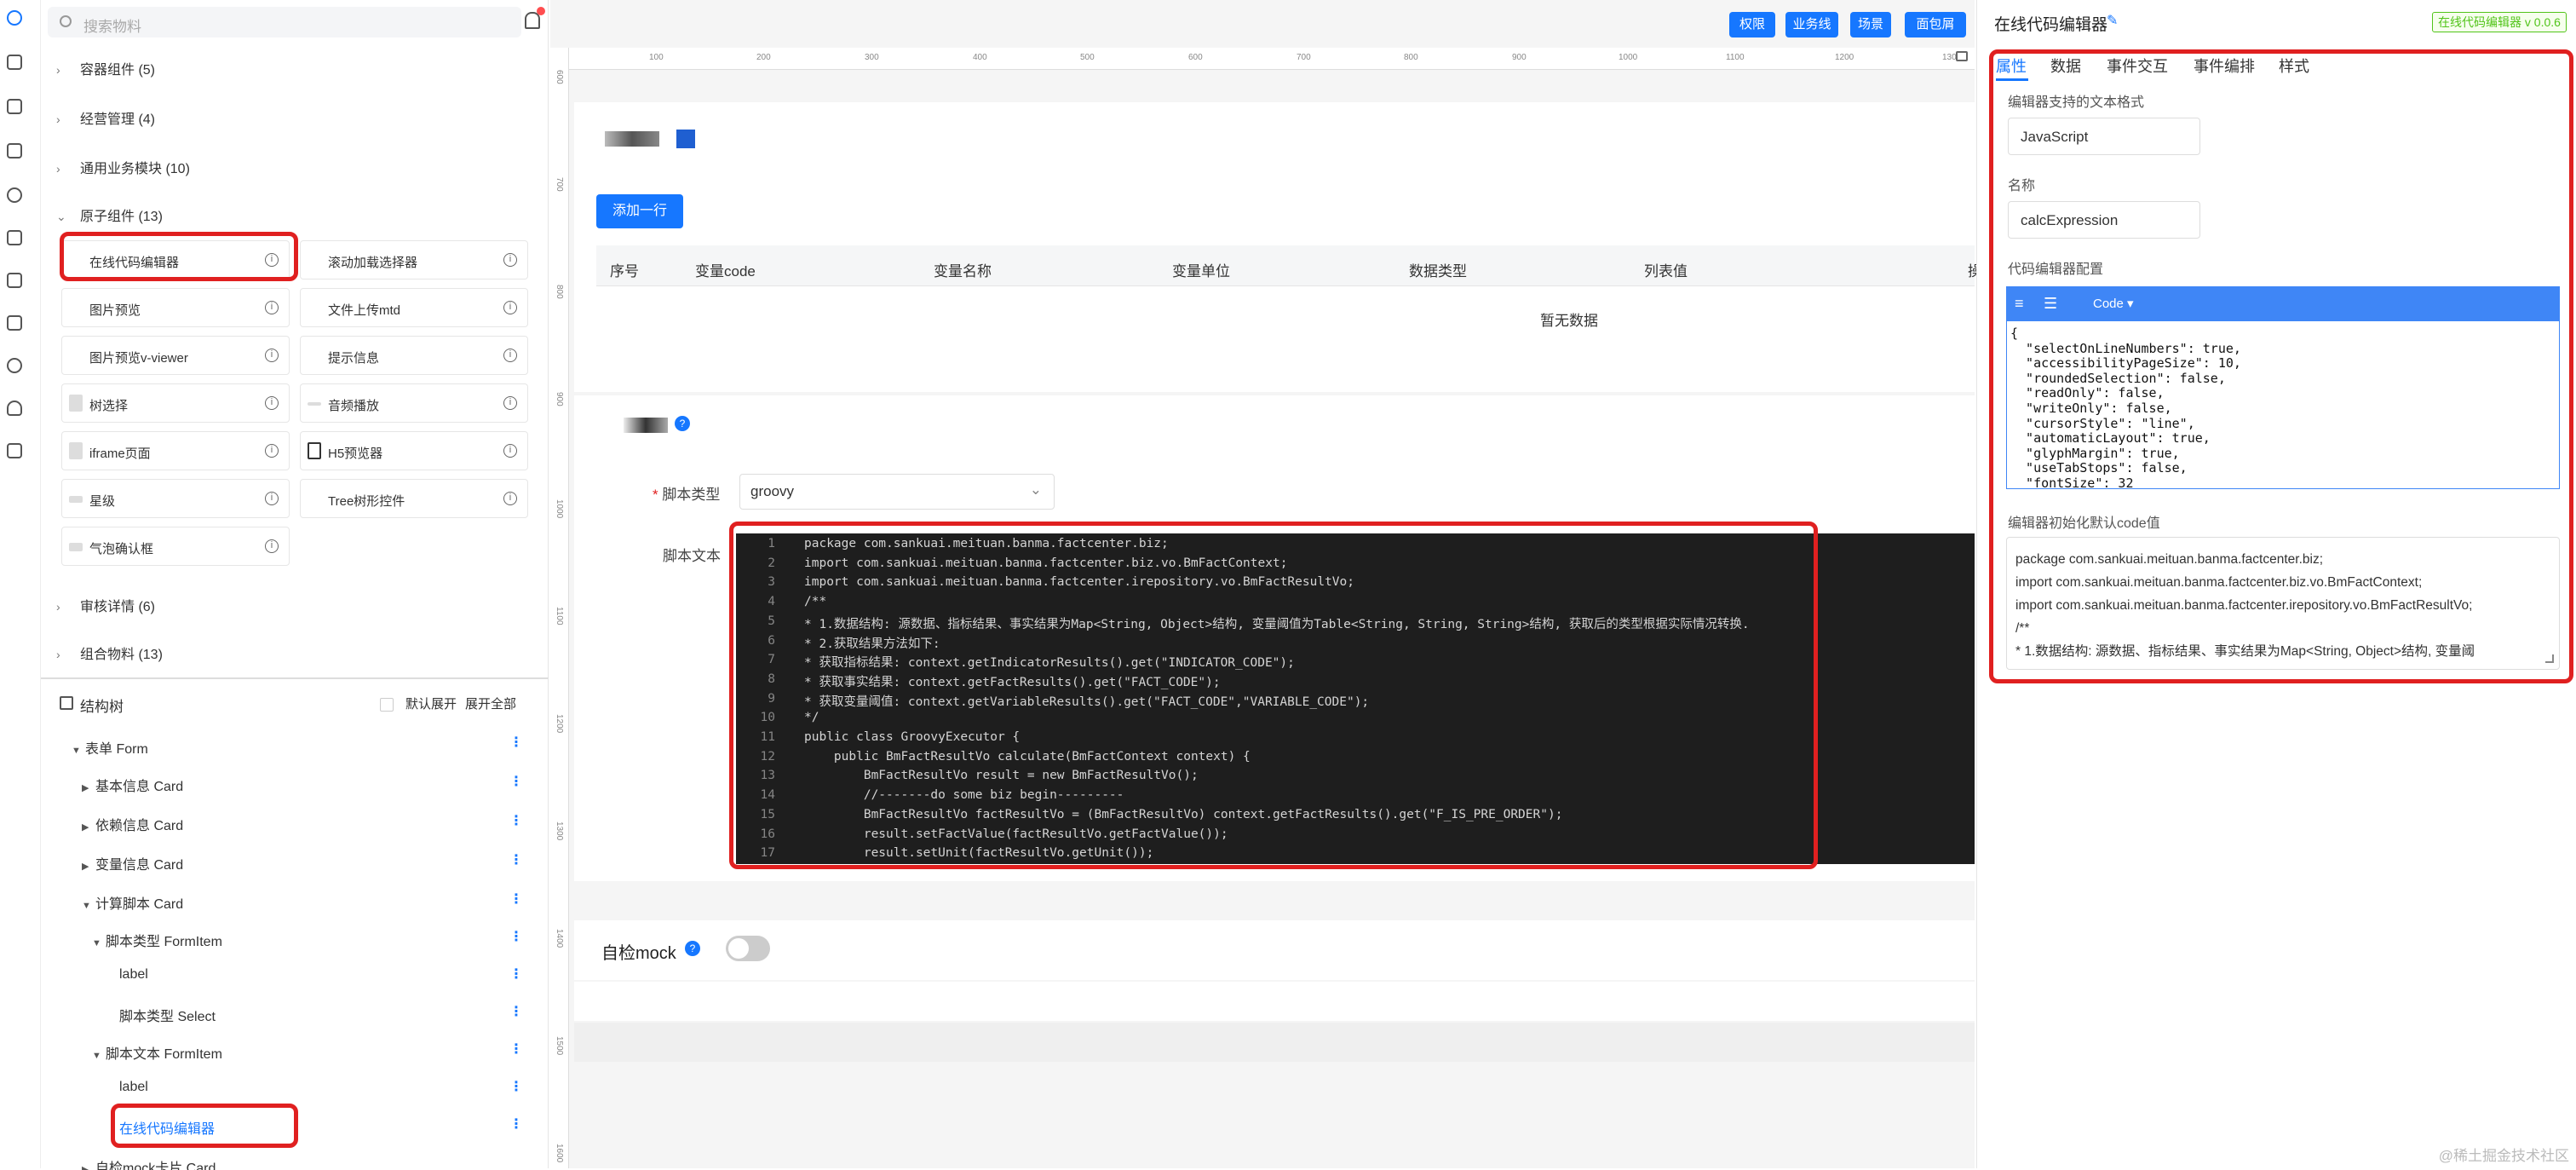 This screenshot has height=1170, width=2576. I want to click on format-input: JavaScript, so click(2104, 136).